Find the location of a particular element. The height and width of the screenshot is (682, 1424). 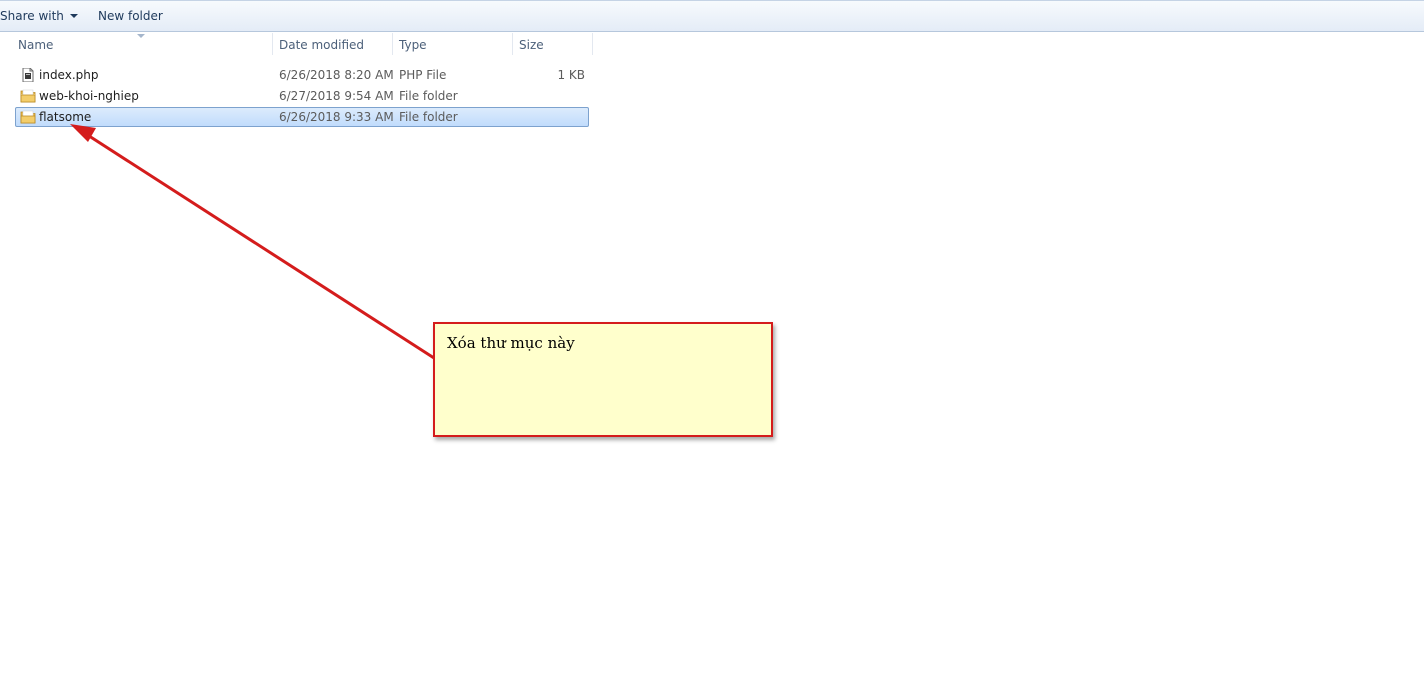

annotation-note: Xóa thư mục này is located at coordinates (603, 379).